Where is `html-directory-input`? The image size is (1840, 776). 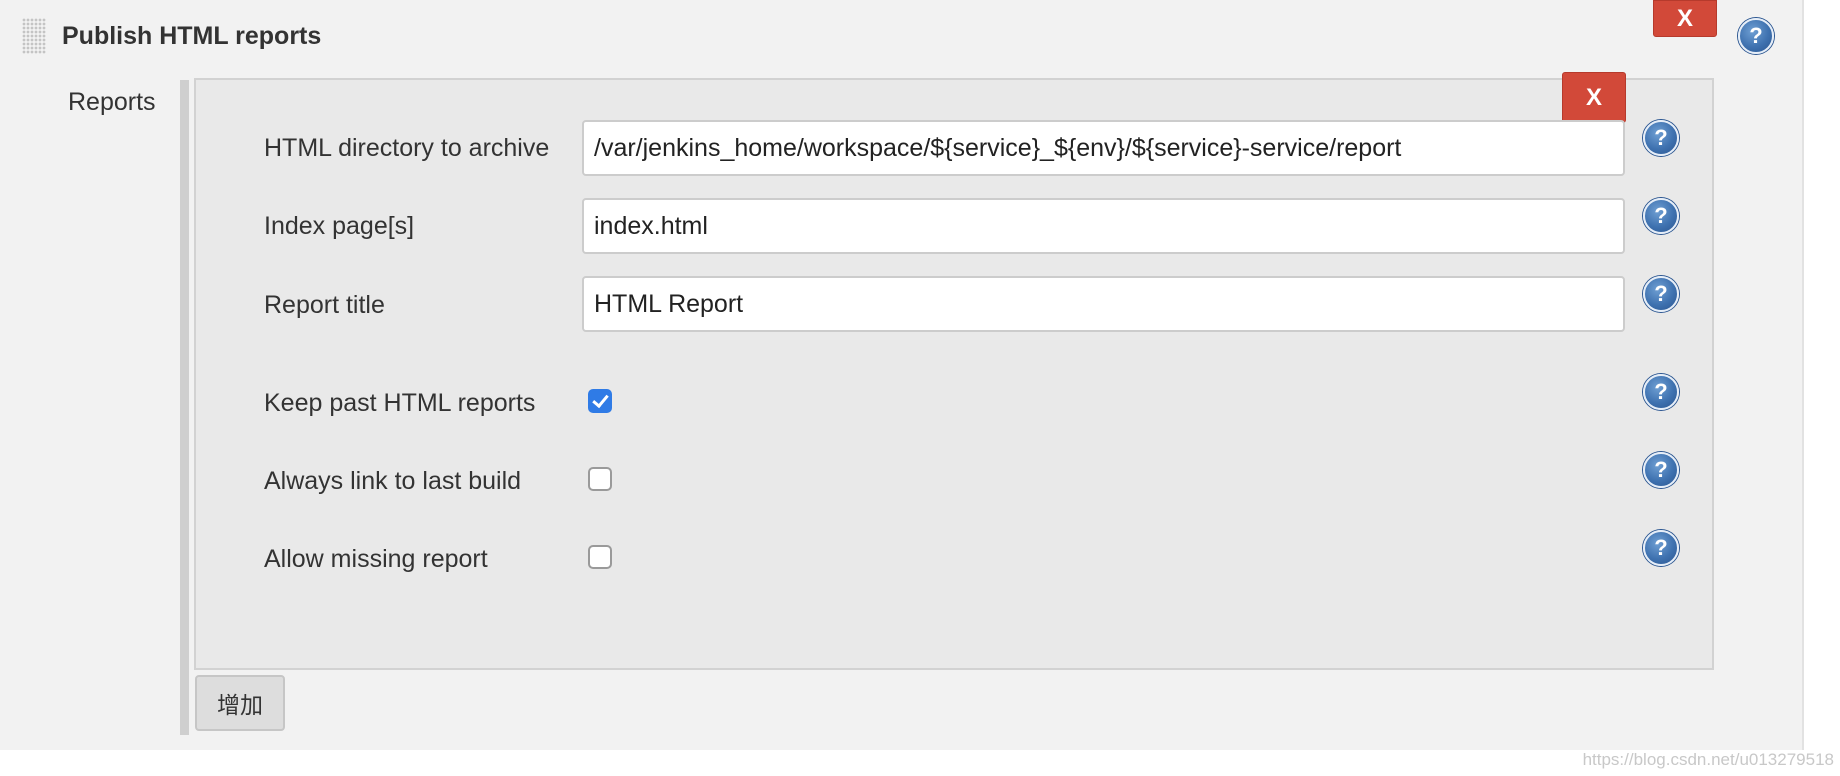 html-directory-input is located at coordinates (1103, 148).